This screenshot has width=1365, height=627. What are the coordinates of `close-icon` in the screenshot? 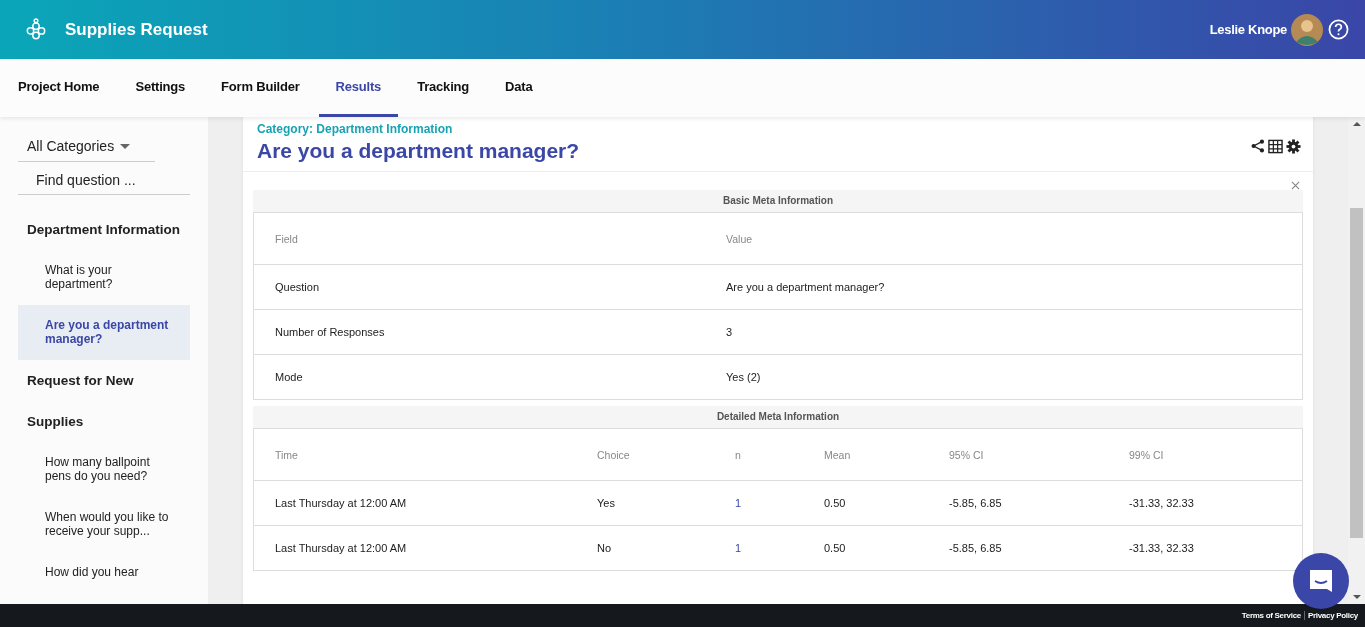 It's located at (1295, 185).